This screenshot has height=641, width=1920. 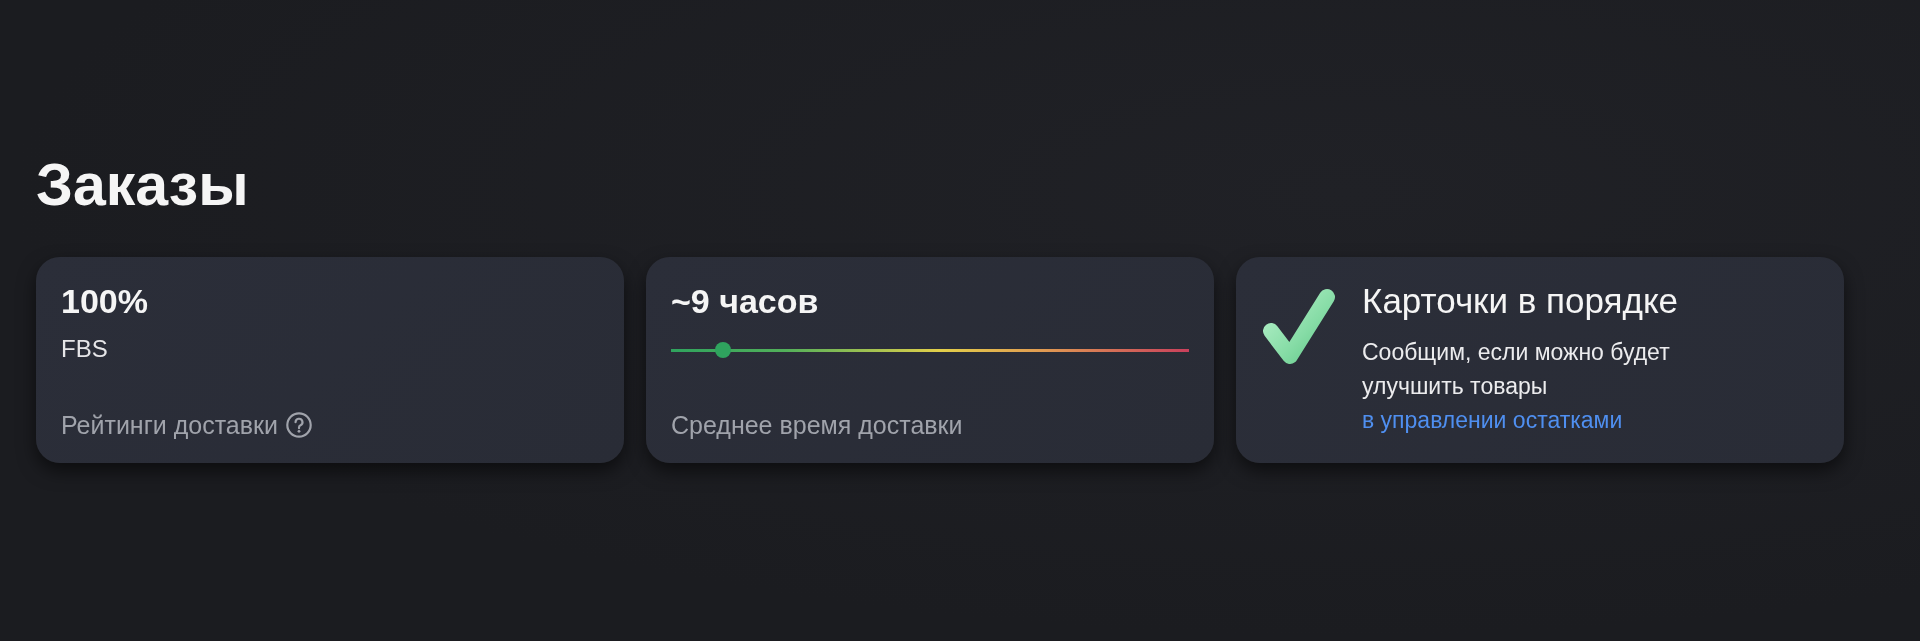 I want to click on check-icon, so click(x=1299, y=326).